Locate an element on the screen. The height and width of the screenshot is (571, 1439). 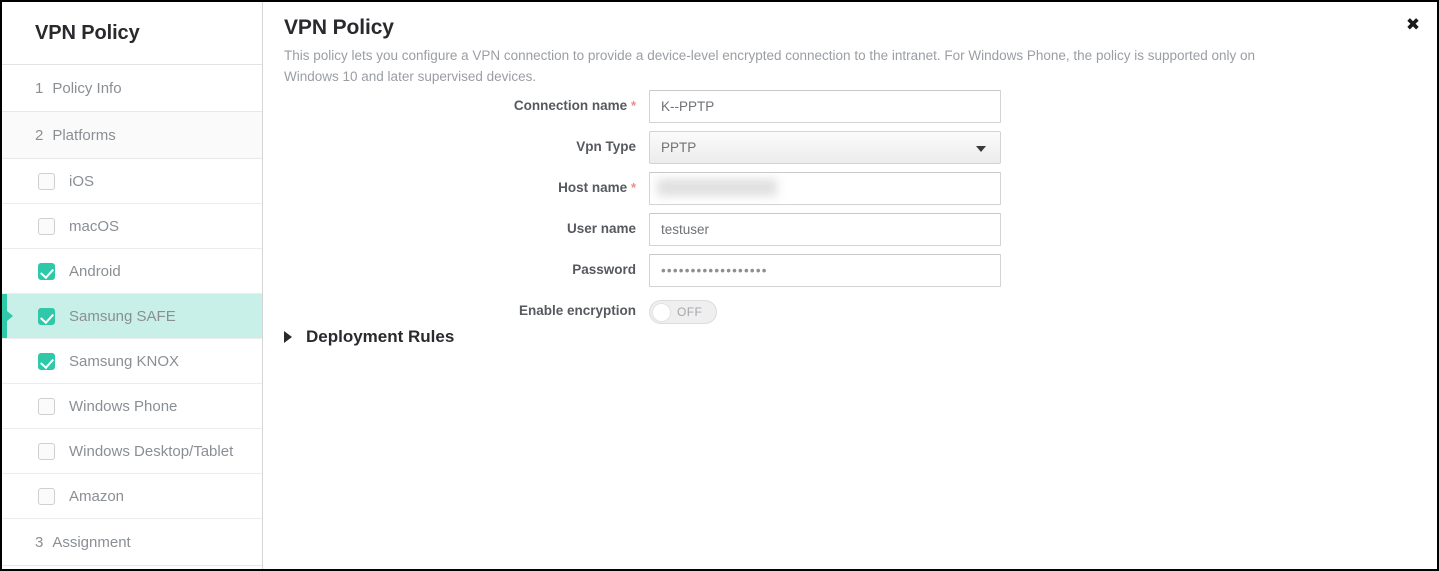
platform-label: Windows Phone is located at coordinates (123, 406).